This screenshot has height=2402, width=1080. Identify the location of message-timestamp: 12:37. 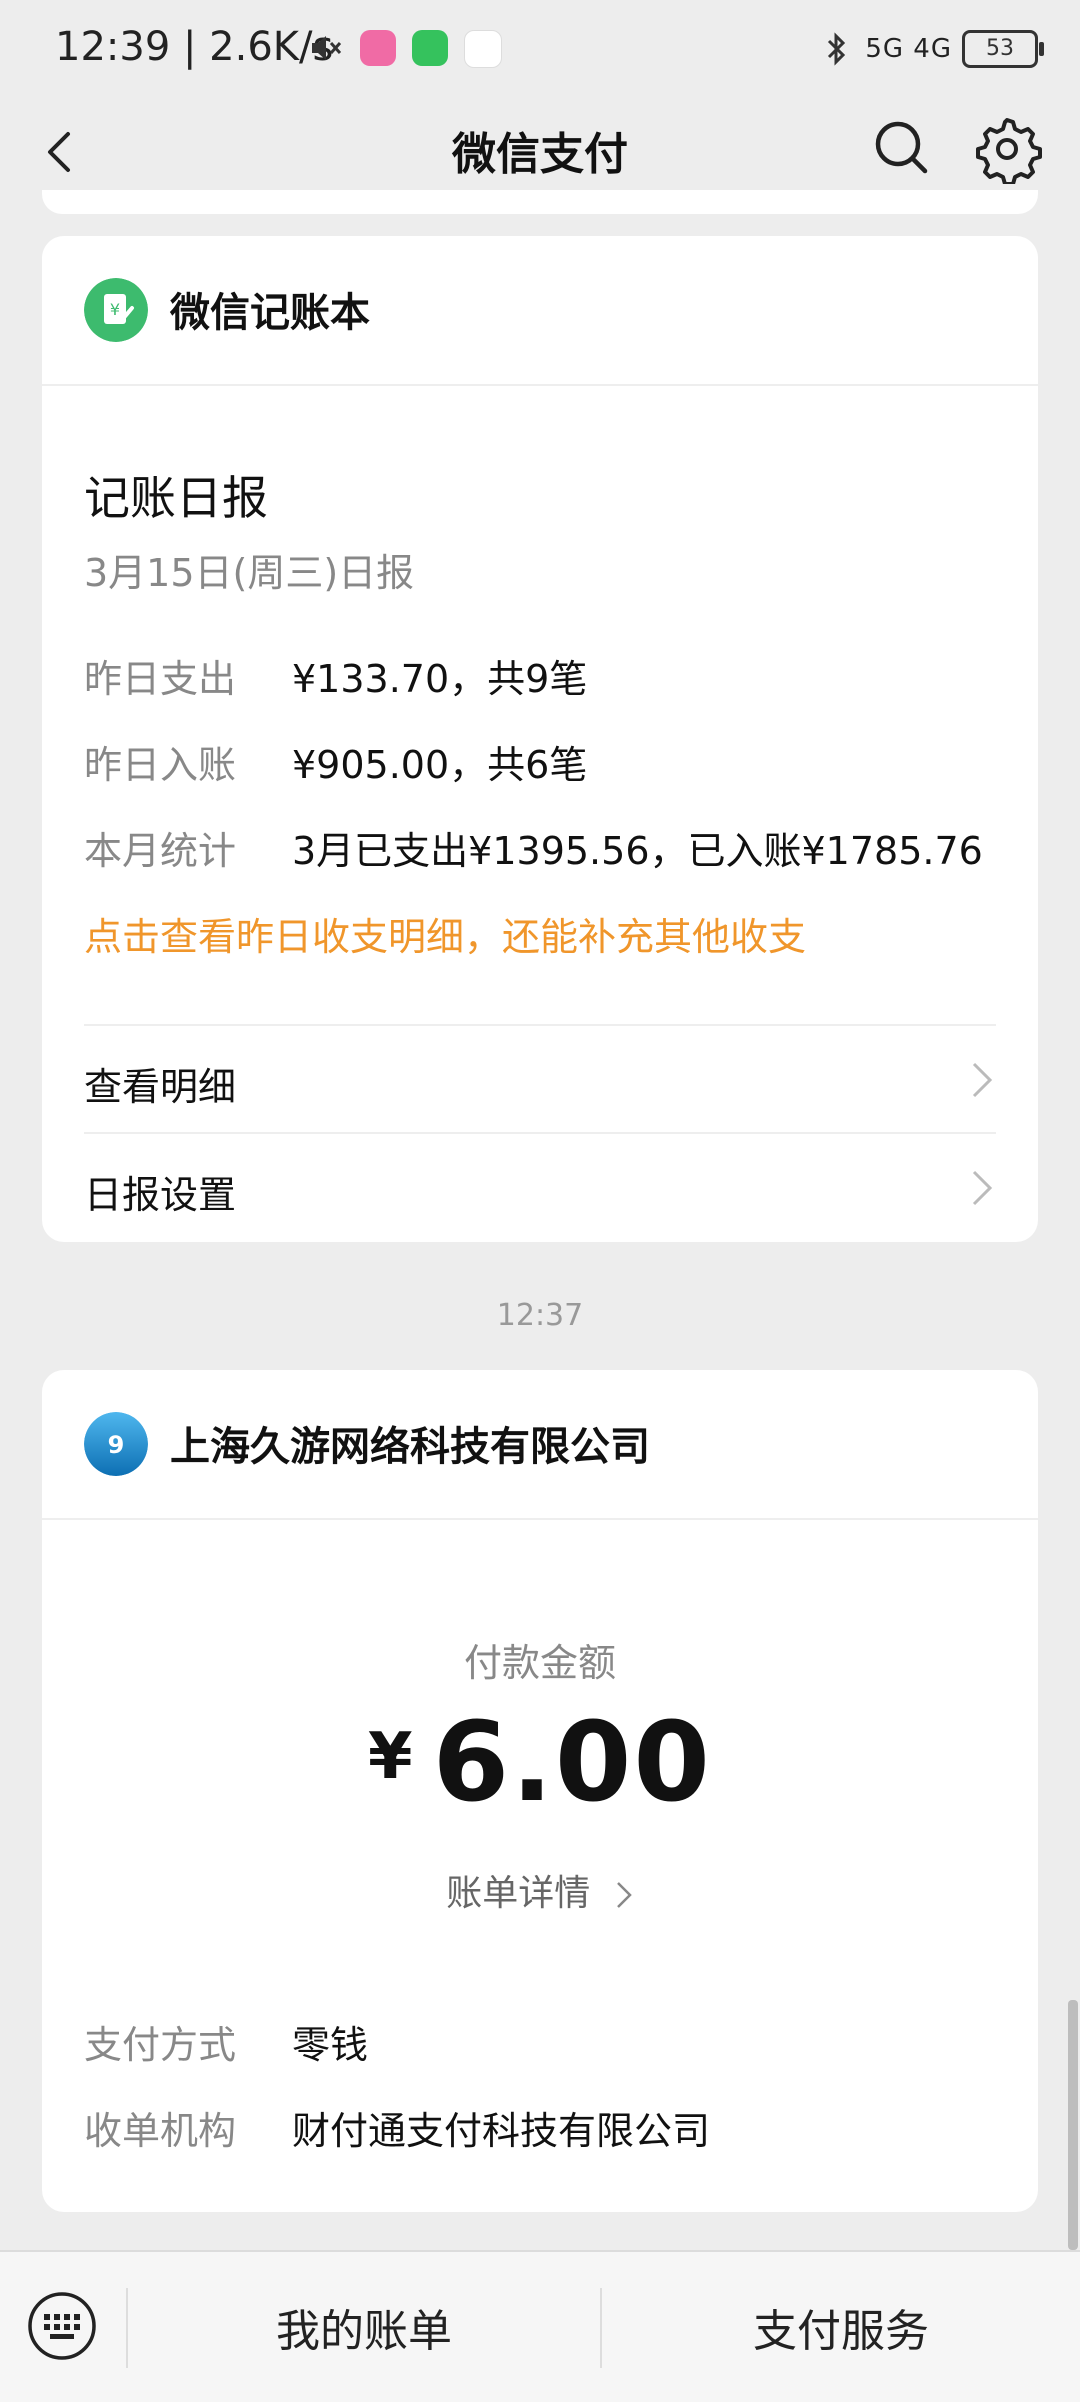
(540, 1315).